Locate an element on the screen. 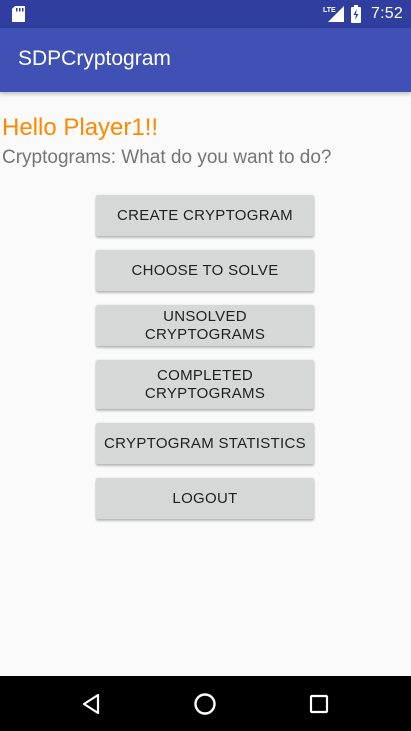 This screenshot has width=411, height=731. lte-signal-icon: LTE is located at coordinates (334, 14).